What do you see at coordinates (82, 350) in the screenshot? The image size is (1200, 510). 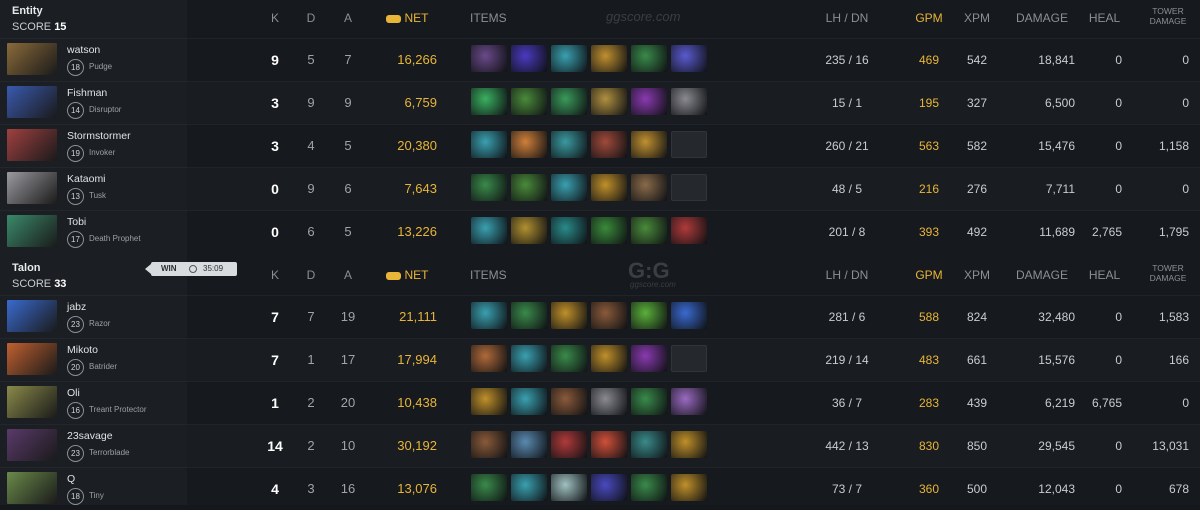 I see `player-name: Mikoto` at bounding box center [82, 350].